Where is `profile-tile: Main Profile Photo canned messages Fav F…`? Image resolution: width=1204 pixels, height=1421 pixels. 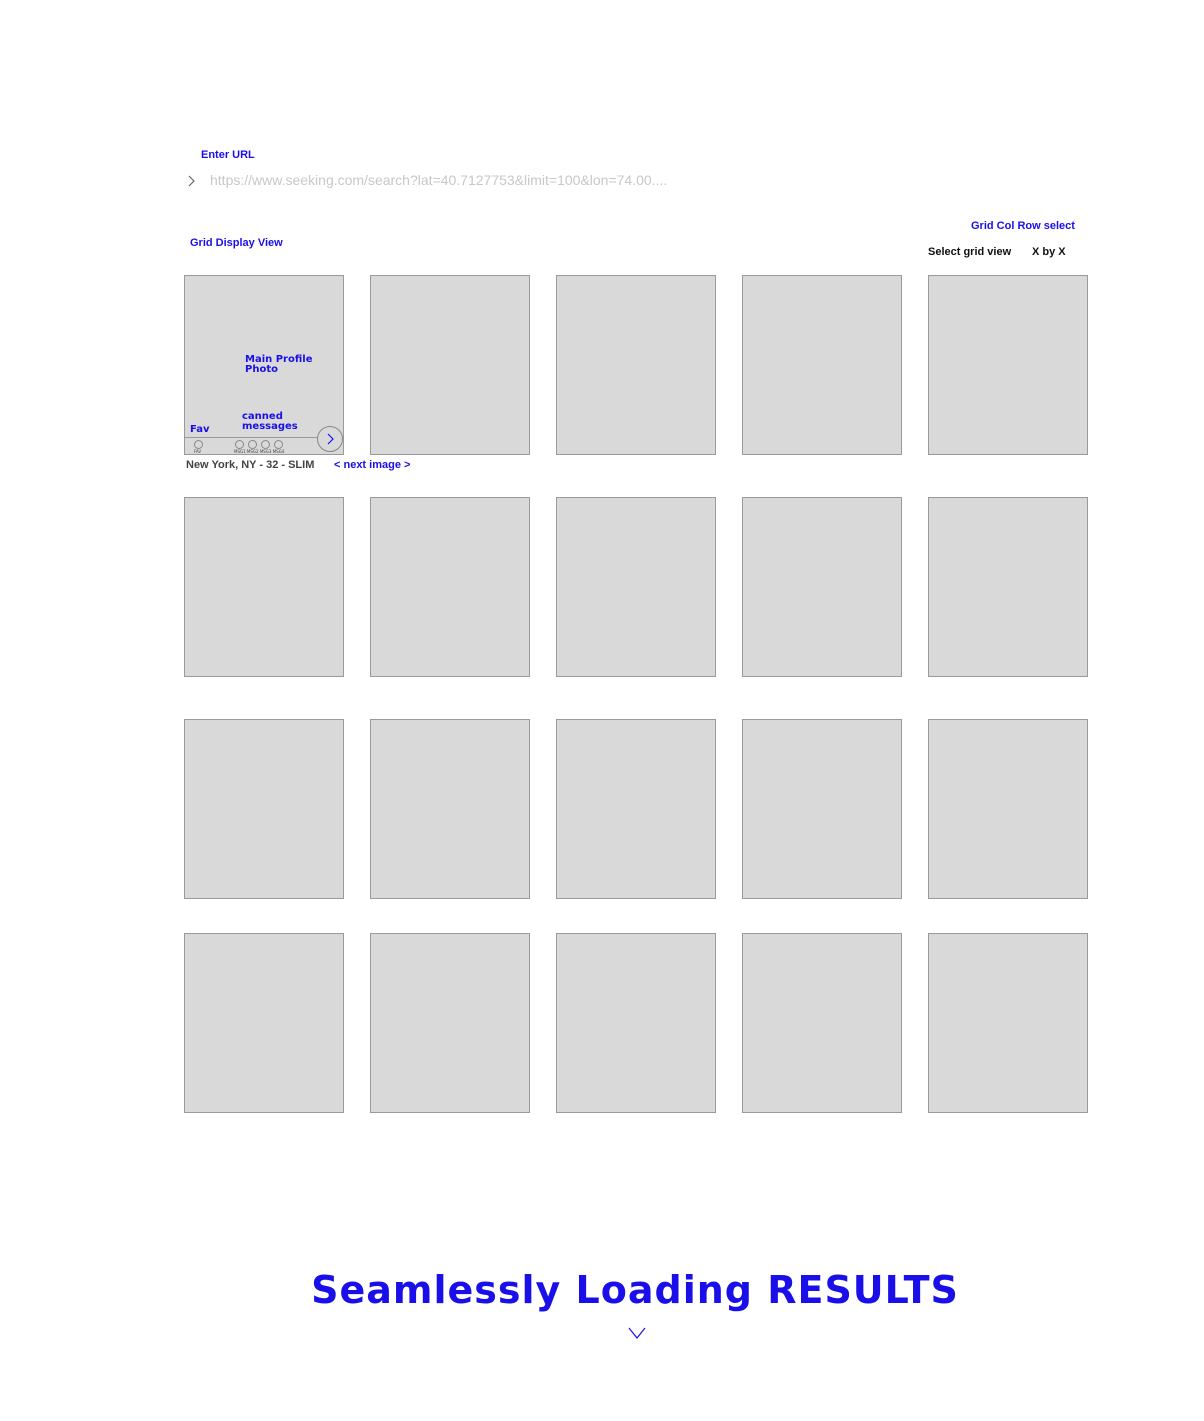 profile-tile: Main Profile Photo canned messages Fav F… is located at coordinates (264, 365).